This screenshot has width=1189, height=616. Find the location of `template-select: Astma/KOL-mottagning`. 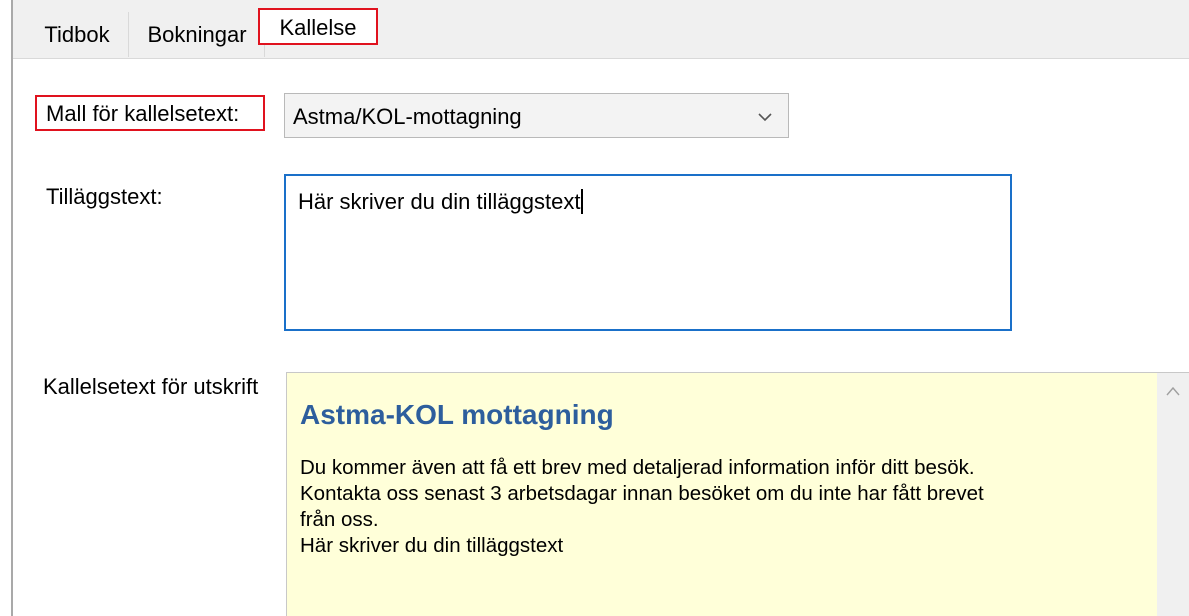

template-select: Astma/KOL-mottagning is located at coordinates (536, 115).